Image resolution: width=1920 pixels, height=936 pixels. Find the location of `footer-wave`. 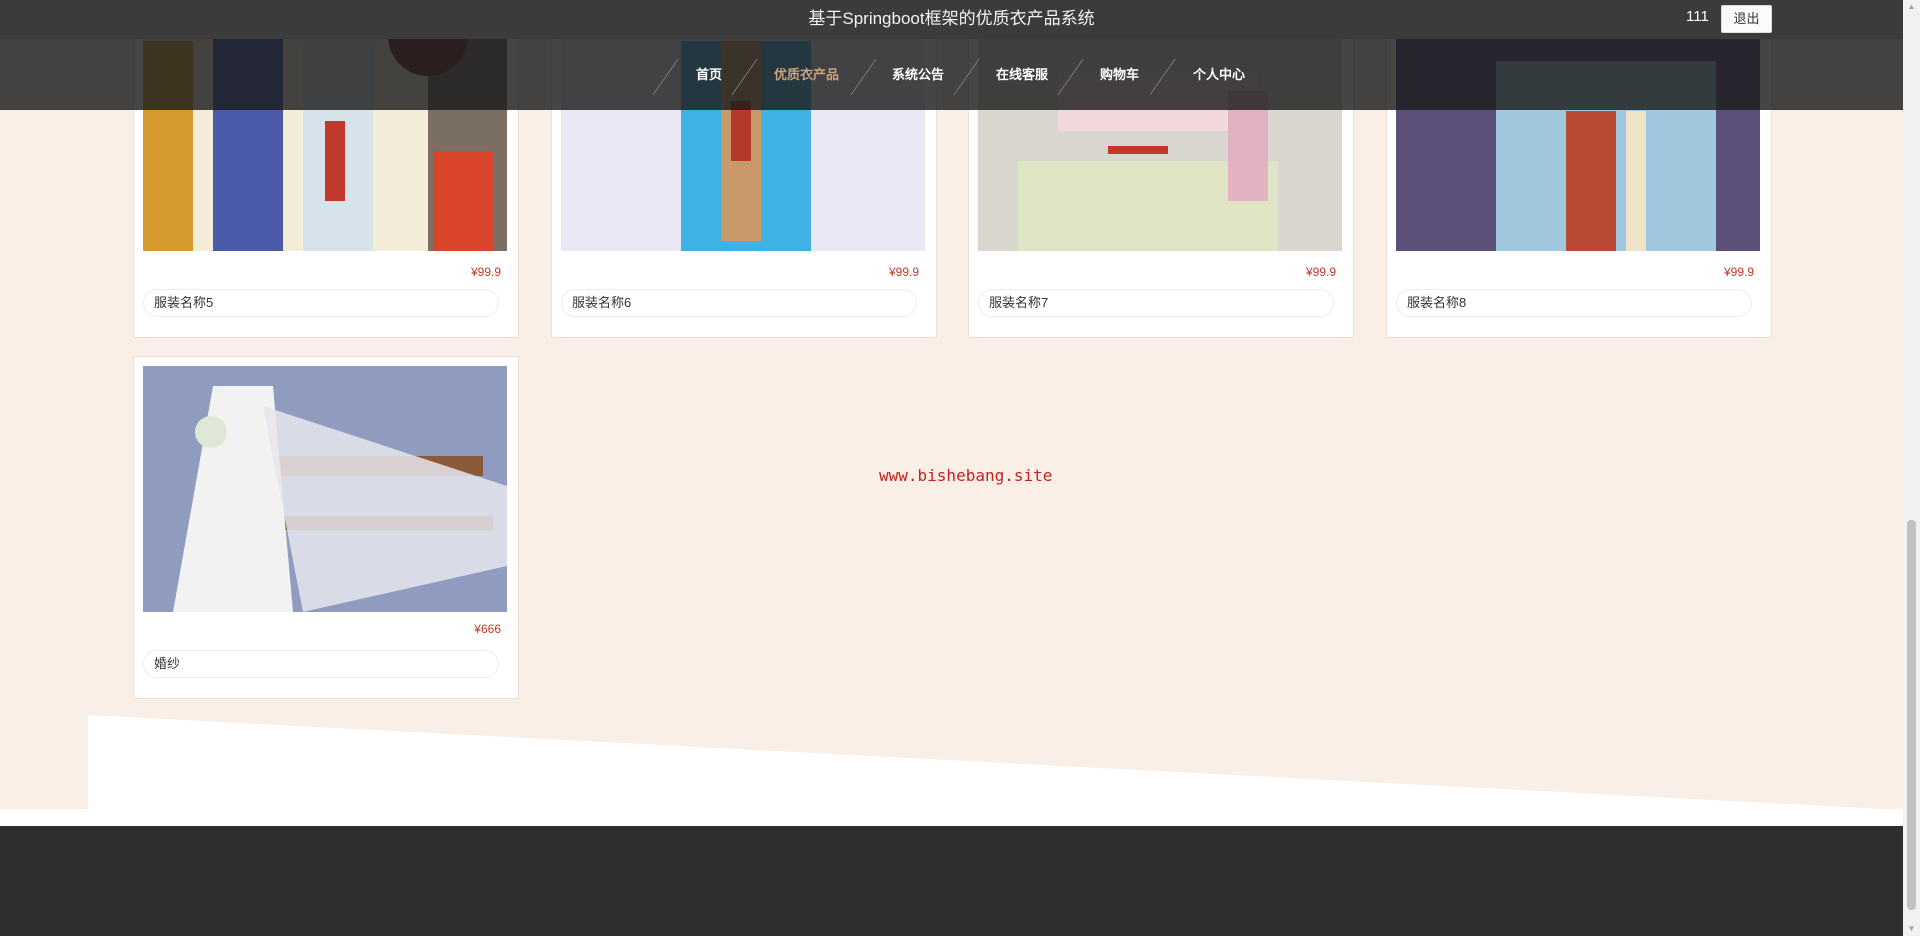

footer-wave is located at coordinates (995, 762).